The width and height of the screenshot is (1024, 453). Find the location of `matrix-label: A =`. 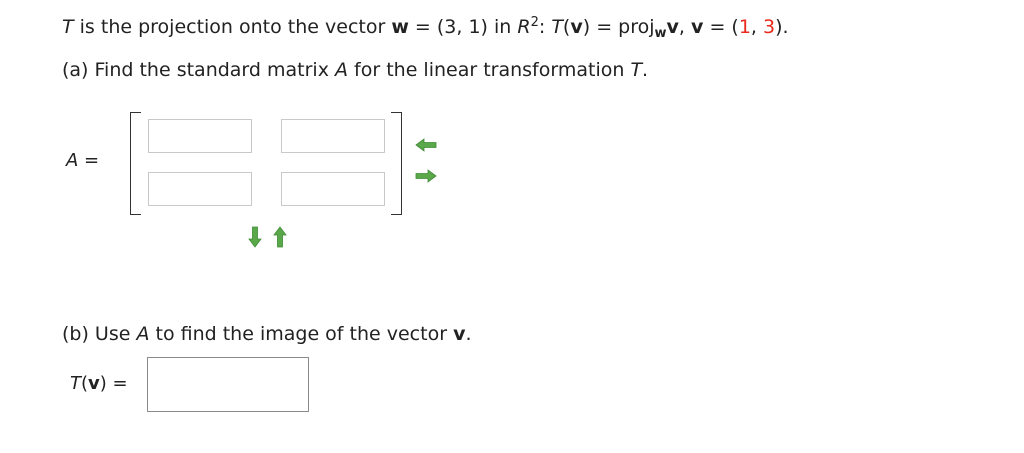

matrix-label: A = is located at coordinates (83, 160).